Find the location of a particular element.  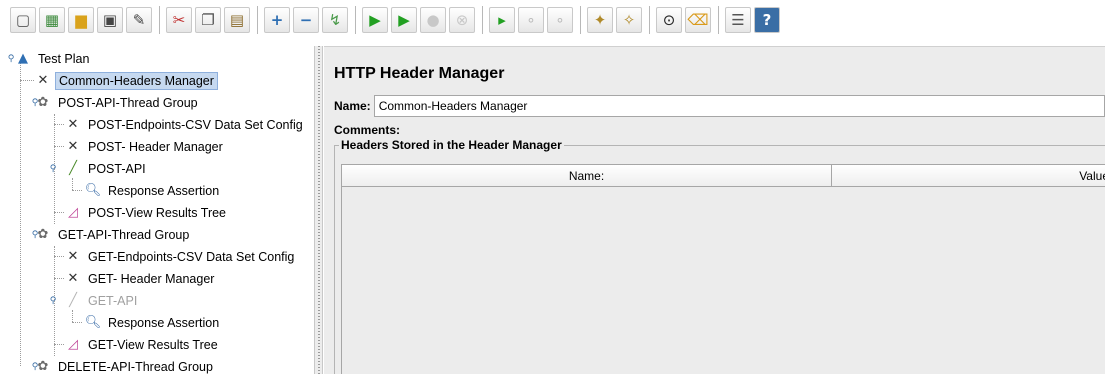

tree-node-post-thread-group: ✿ POST-API-Thread Group is located at coordinates (117, 102).